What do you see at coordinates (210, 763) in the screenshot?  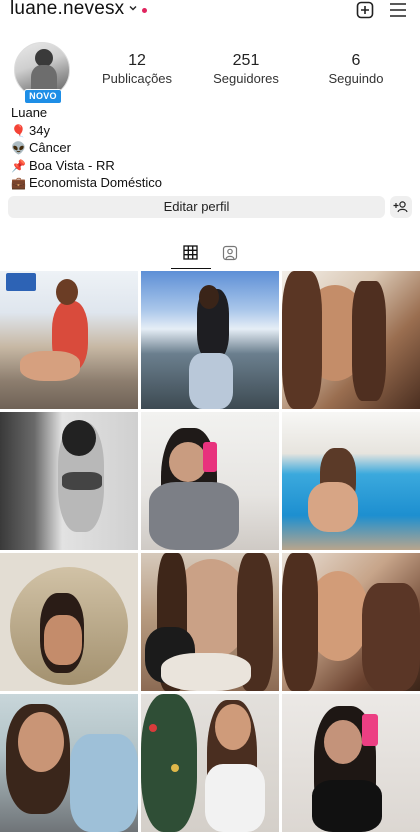 I see `photo-christmas-tree` at bounding box center [210, 763].